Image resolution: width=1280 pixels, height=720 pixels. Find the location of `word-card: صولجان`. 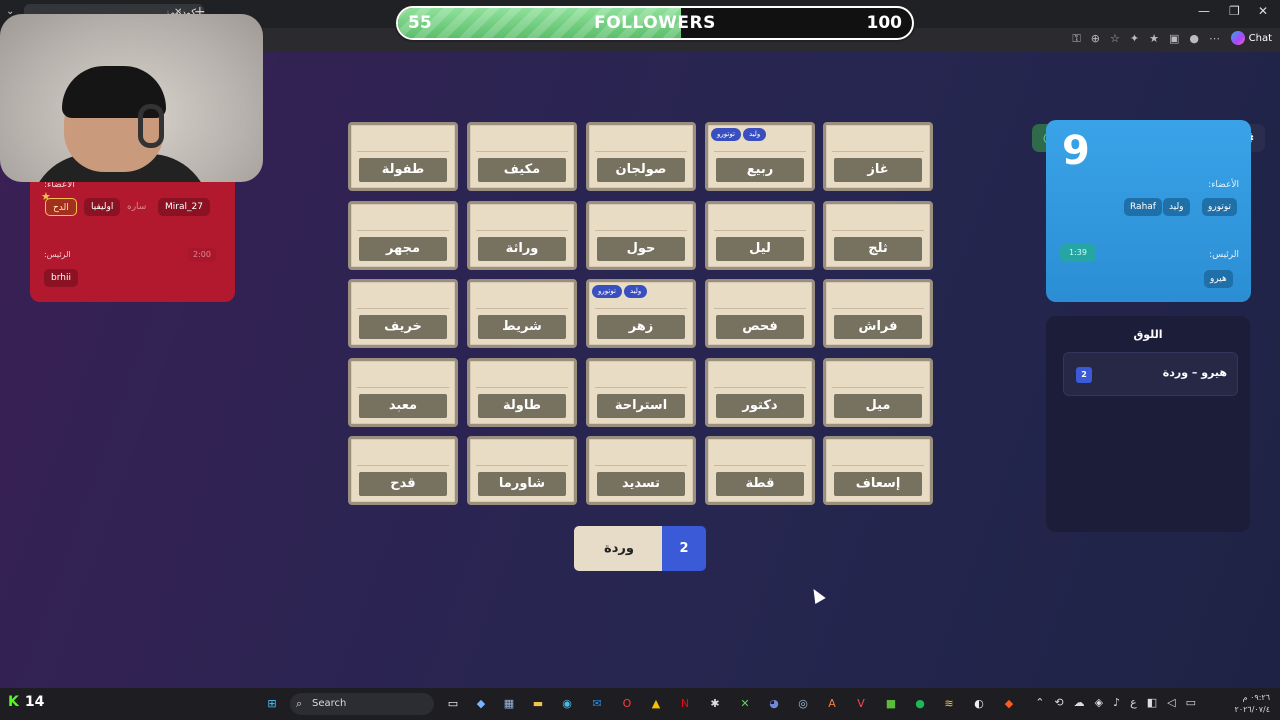

word-card: صولجان is located at coordinates (641, 156).